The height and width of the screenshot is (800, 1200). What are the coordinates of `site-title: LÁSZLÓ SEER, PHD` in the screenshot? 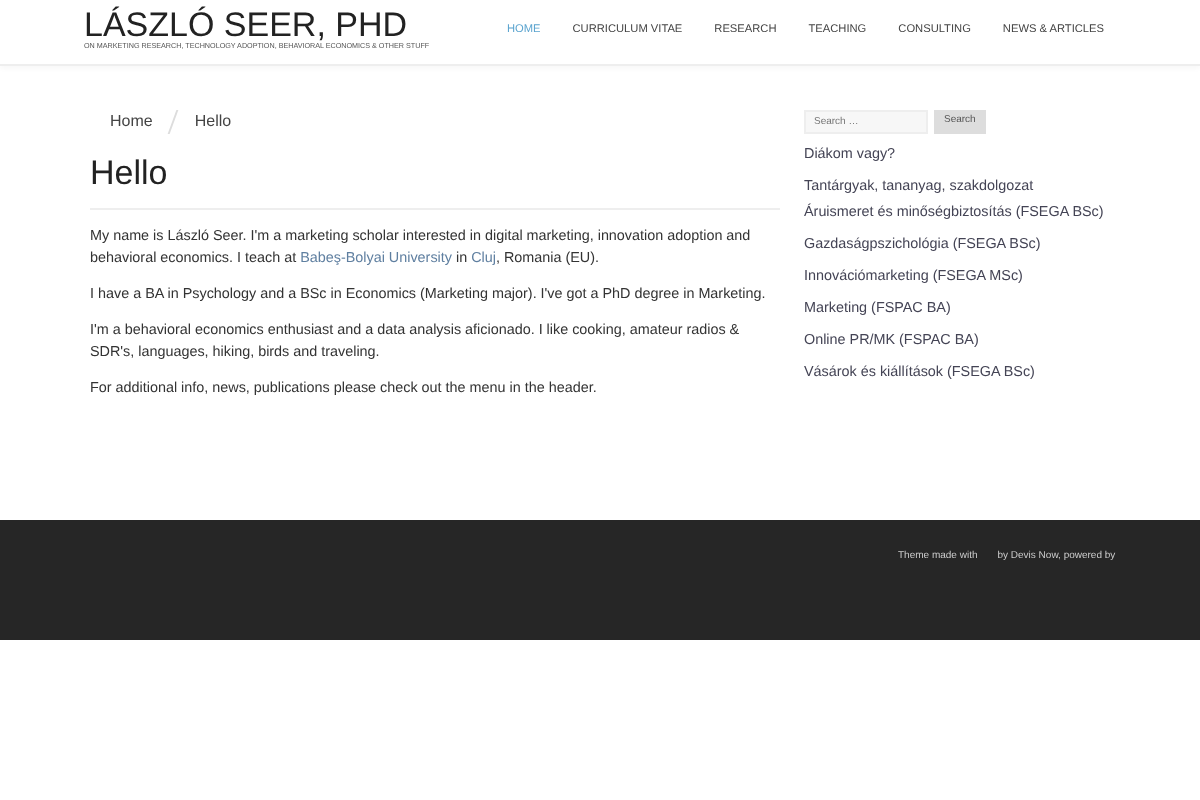 It's located at (257, 25).